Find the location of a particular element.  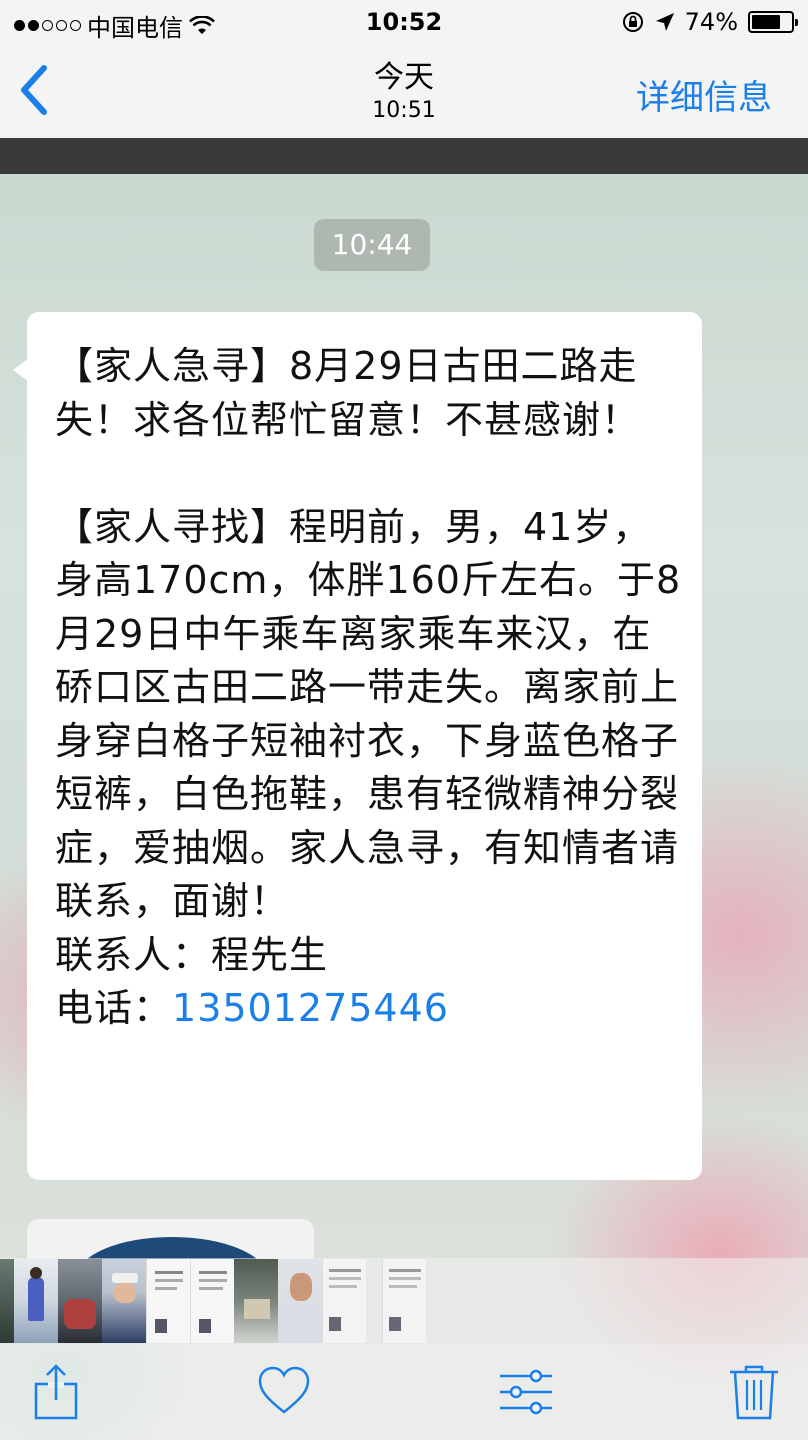

battery-fill is located at coordinates (766, 22).